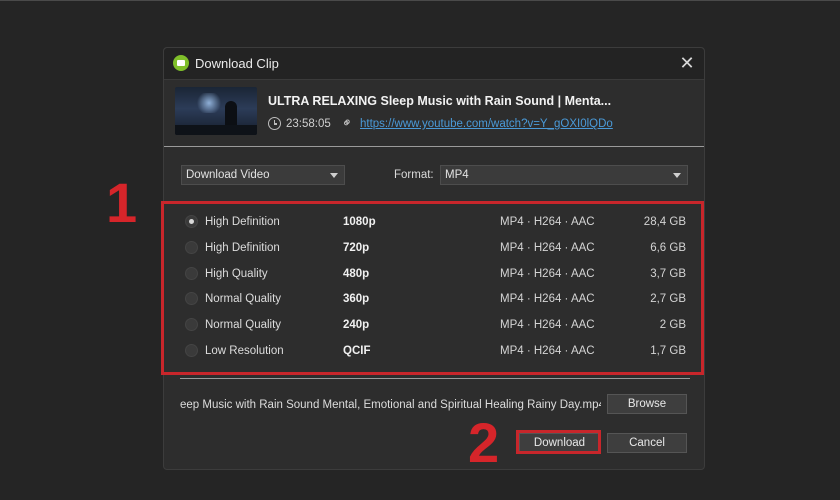 The height and width of the screenshot is (500, 840). What do you see at coordinates (181, 63) in the screenshot?
I see `app-logo-icon` at bounding box center [181, 63].